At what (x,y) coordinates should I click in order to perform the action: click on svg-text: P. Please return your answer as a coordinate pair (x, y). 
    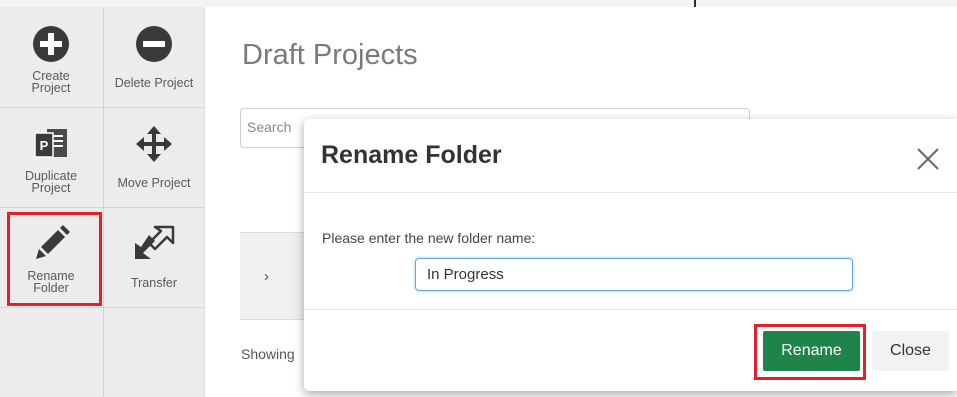
    Looking at the image, I should click on (44, 145).